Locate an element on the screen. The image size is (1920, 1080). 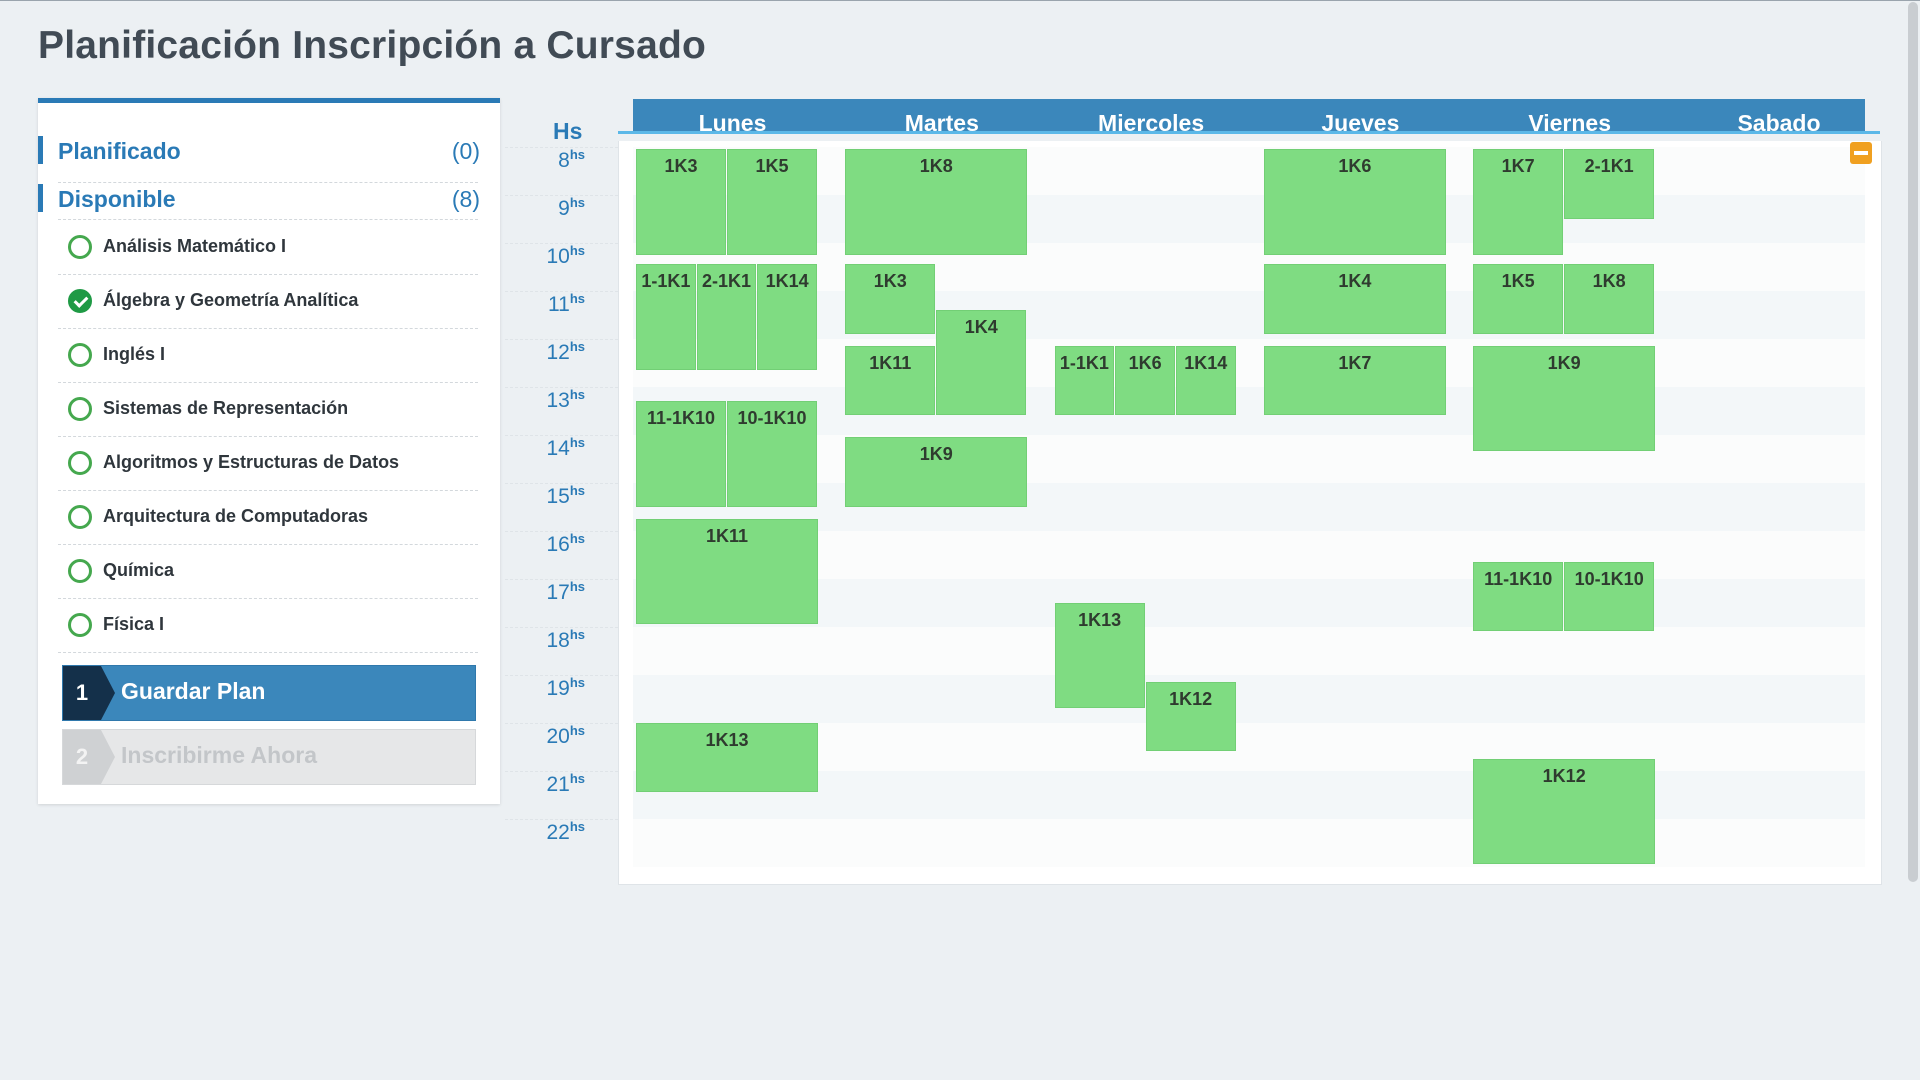
hour-label: 11hs is located at coordinates (566, 303).